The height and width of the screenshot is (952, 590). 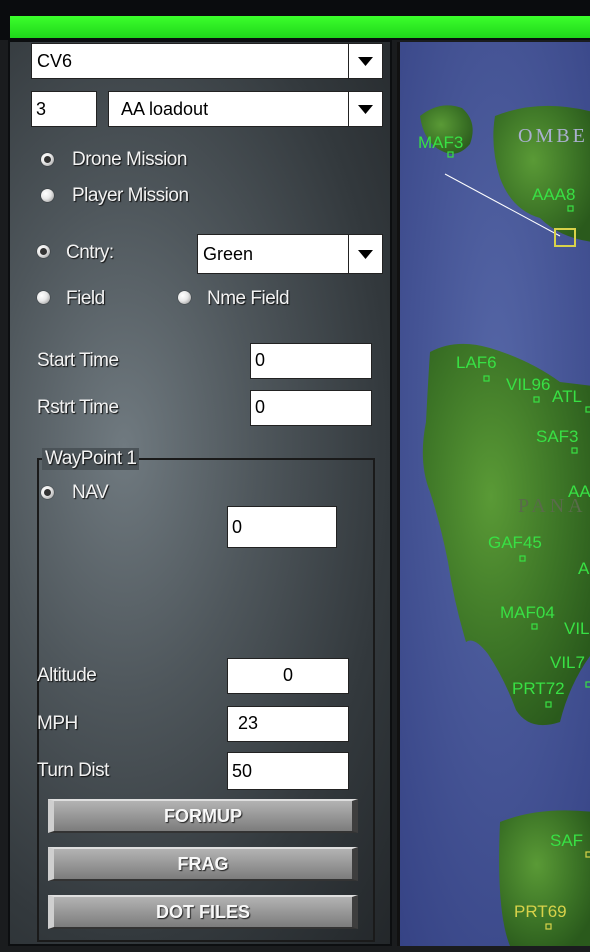 What do you see at coordinates (579, 491) in the screenshot?
I see `map-marker-label: AA` at bounding box center [579, 491].